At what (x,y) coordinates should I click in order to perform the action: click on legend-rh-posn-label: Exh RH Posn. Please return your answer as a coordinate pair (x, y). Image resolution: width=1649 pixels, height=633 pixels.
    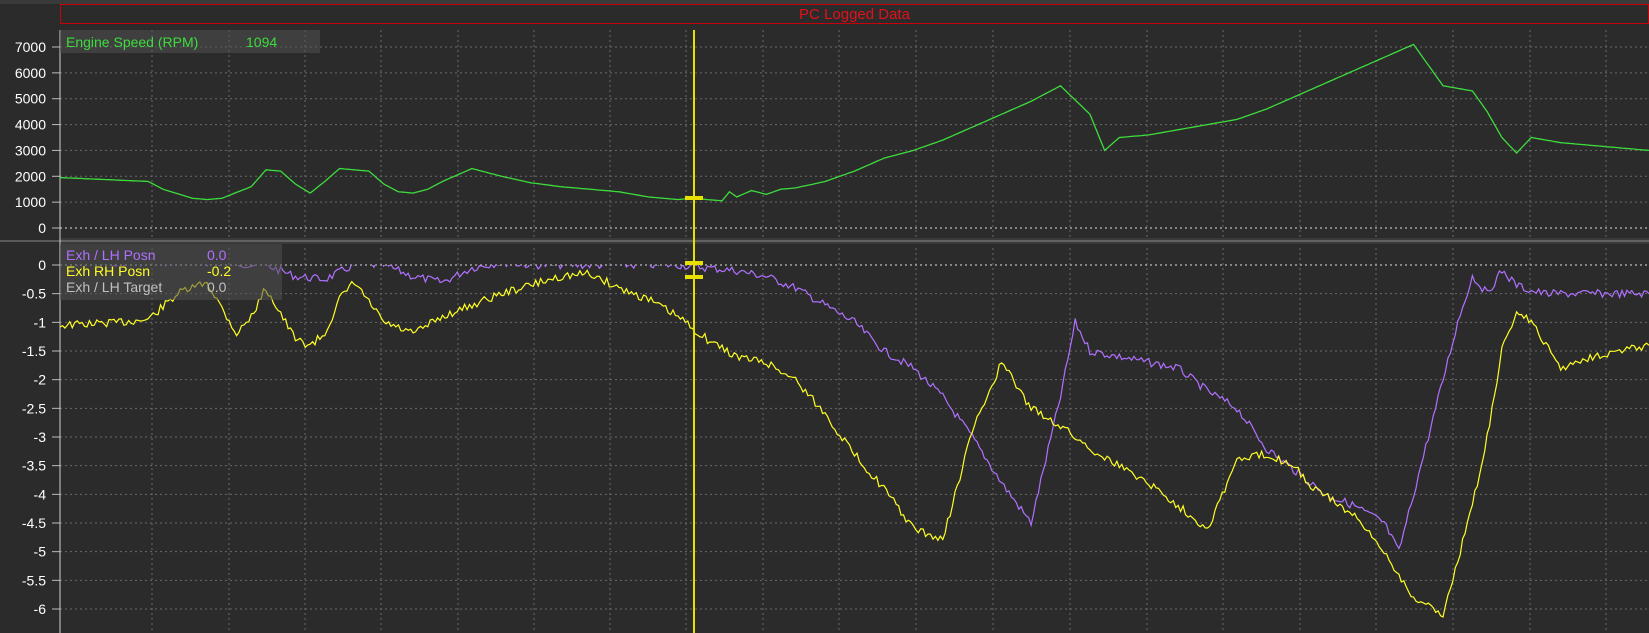
    Looking at the image, I should click on (108, 271).